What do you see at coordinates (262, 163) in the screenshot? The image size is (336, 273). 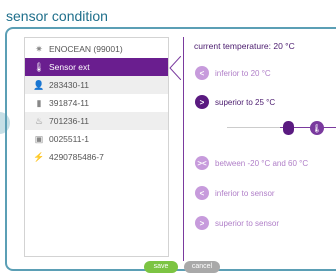 I see `option-label: between -20 °C and 60 °C` at bounding box center [262, 163].